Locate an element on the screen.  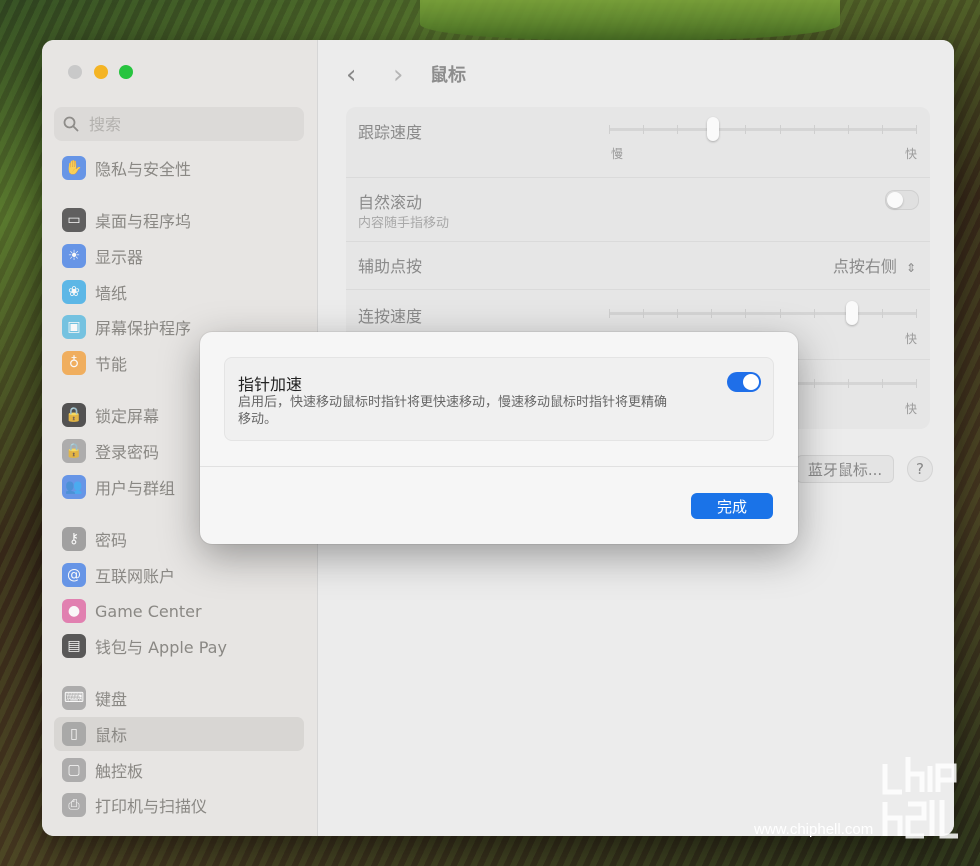
wallpaper-icon: ❀ is located at coordinates (74, 292).